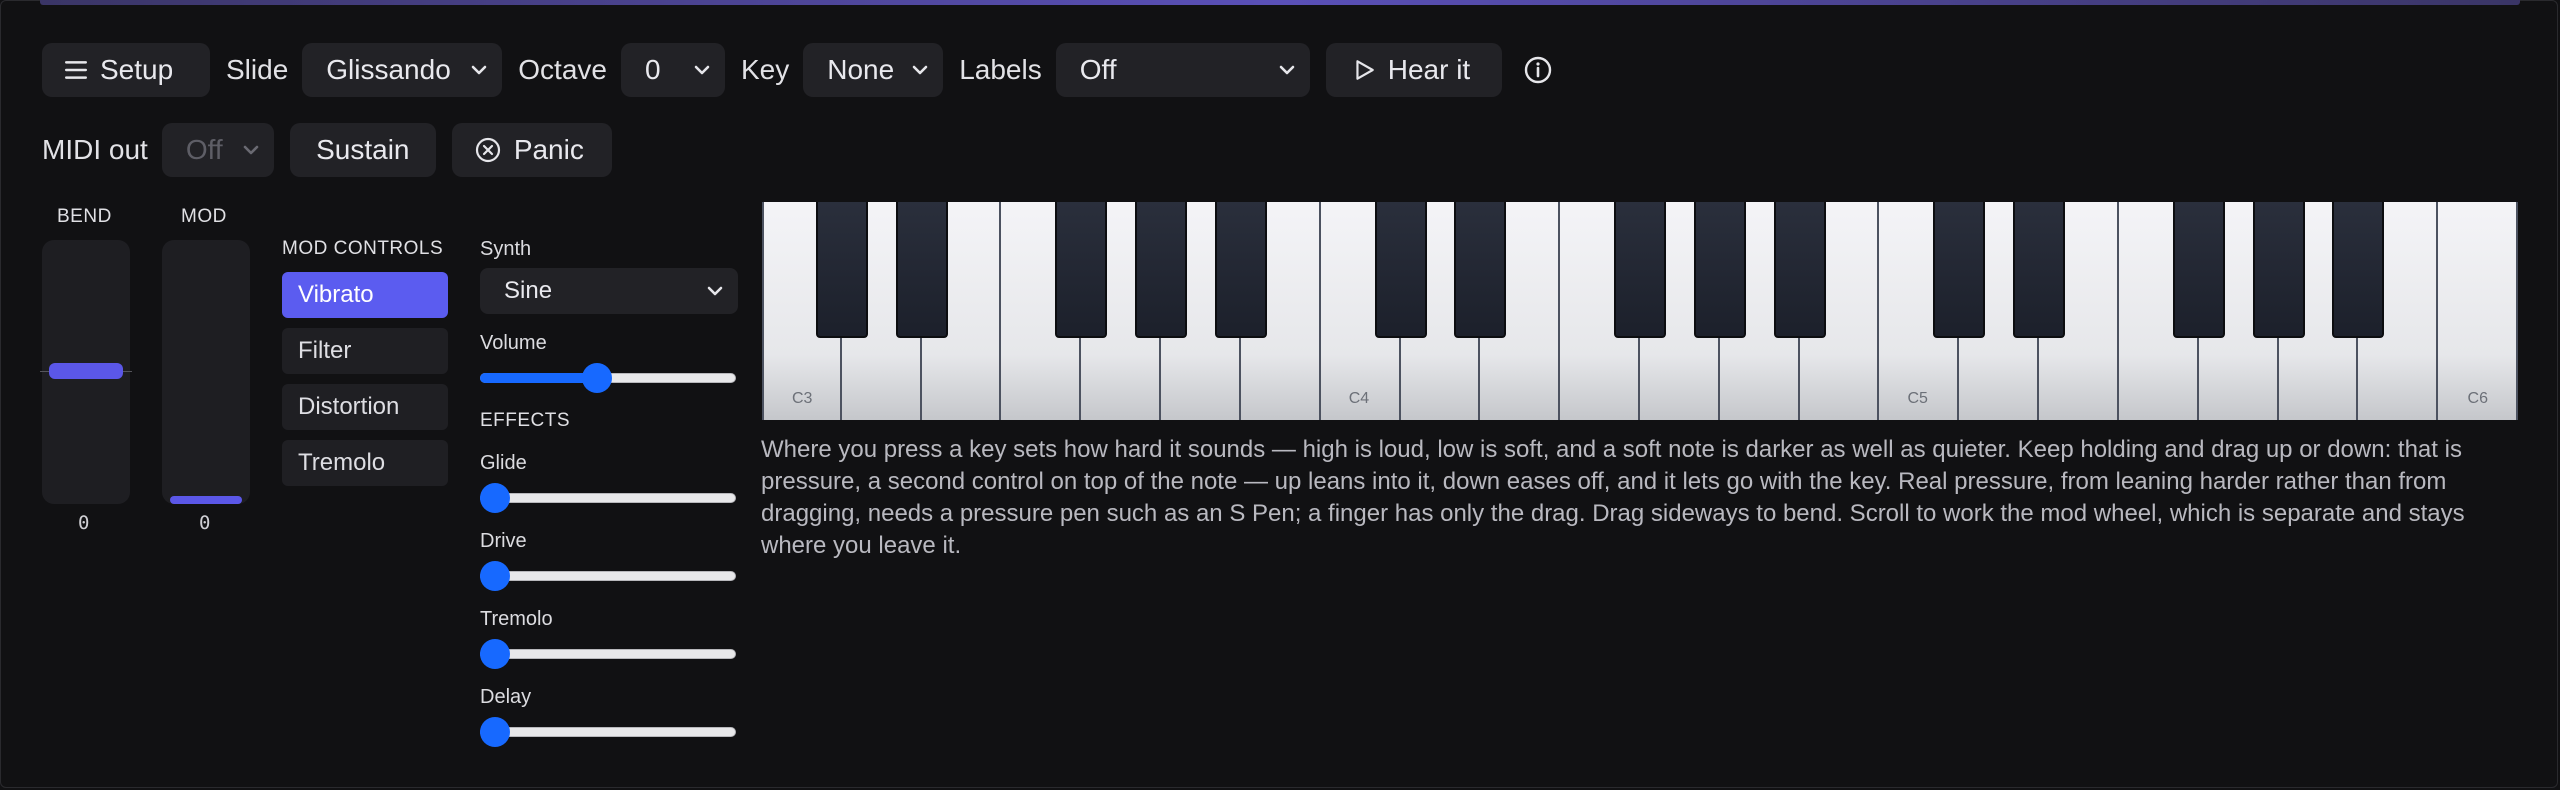 The image size is (2560, 790). I want to click on drive-slider-thumb, so click(495, 576).